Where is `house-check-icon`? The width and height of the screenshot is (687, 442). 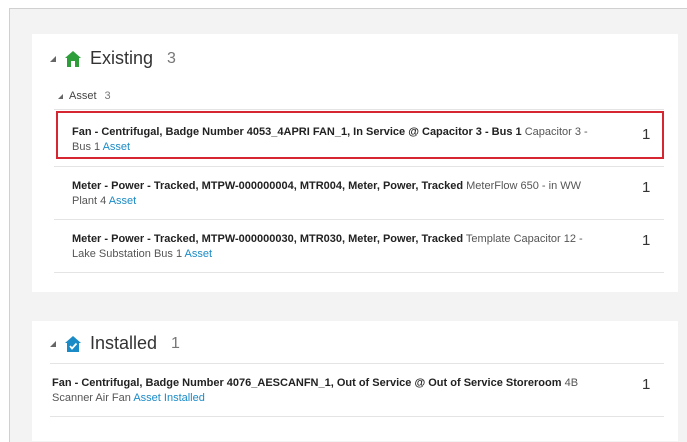
house-check-icon is located at coordinates (73, 344).